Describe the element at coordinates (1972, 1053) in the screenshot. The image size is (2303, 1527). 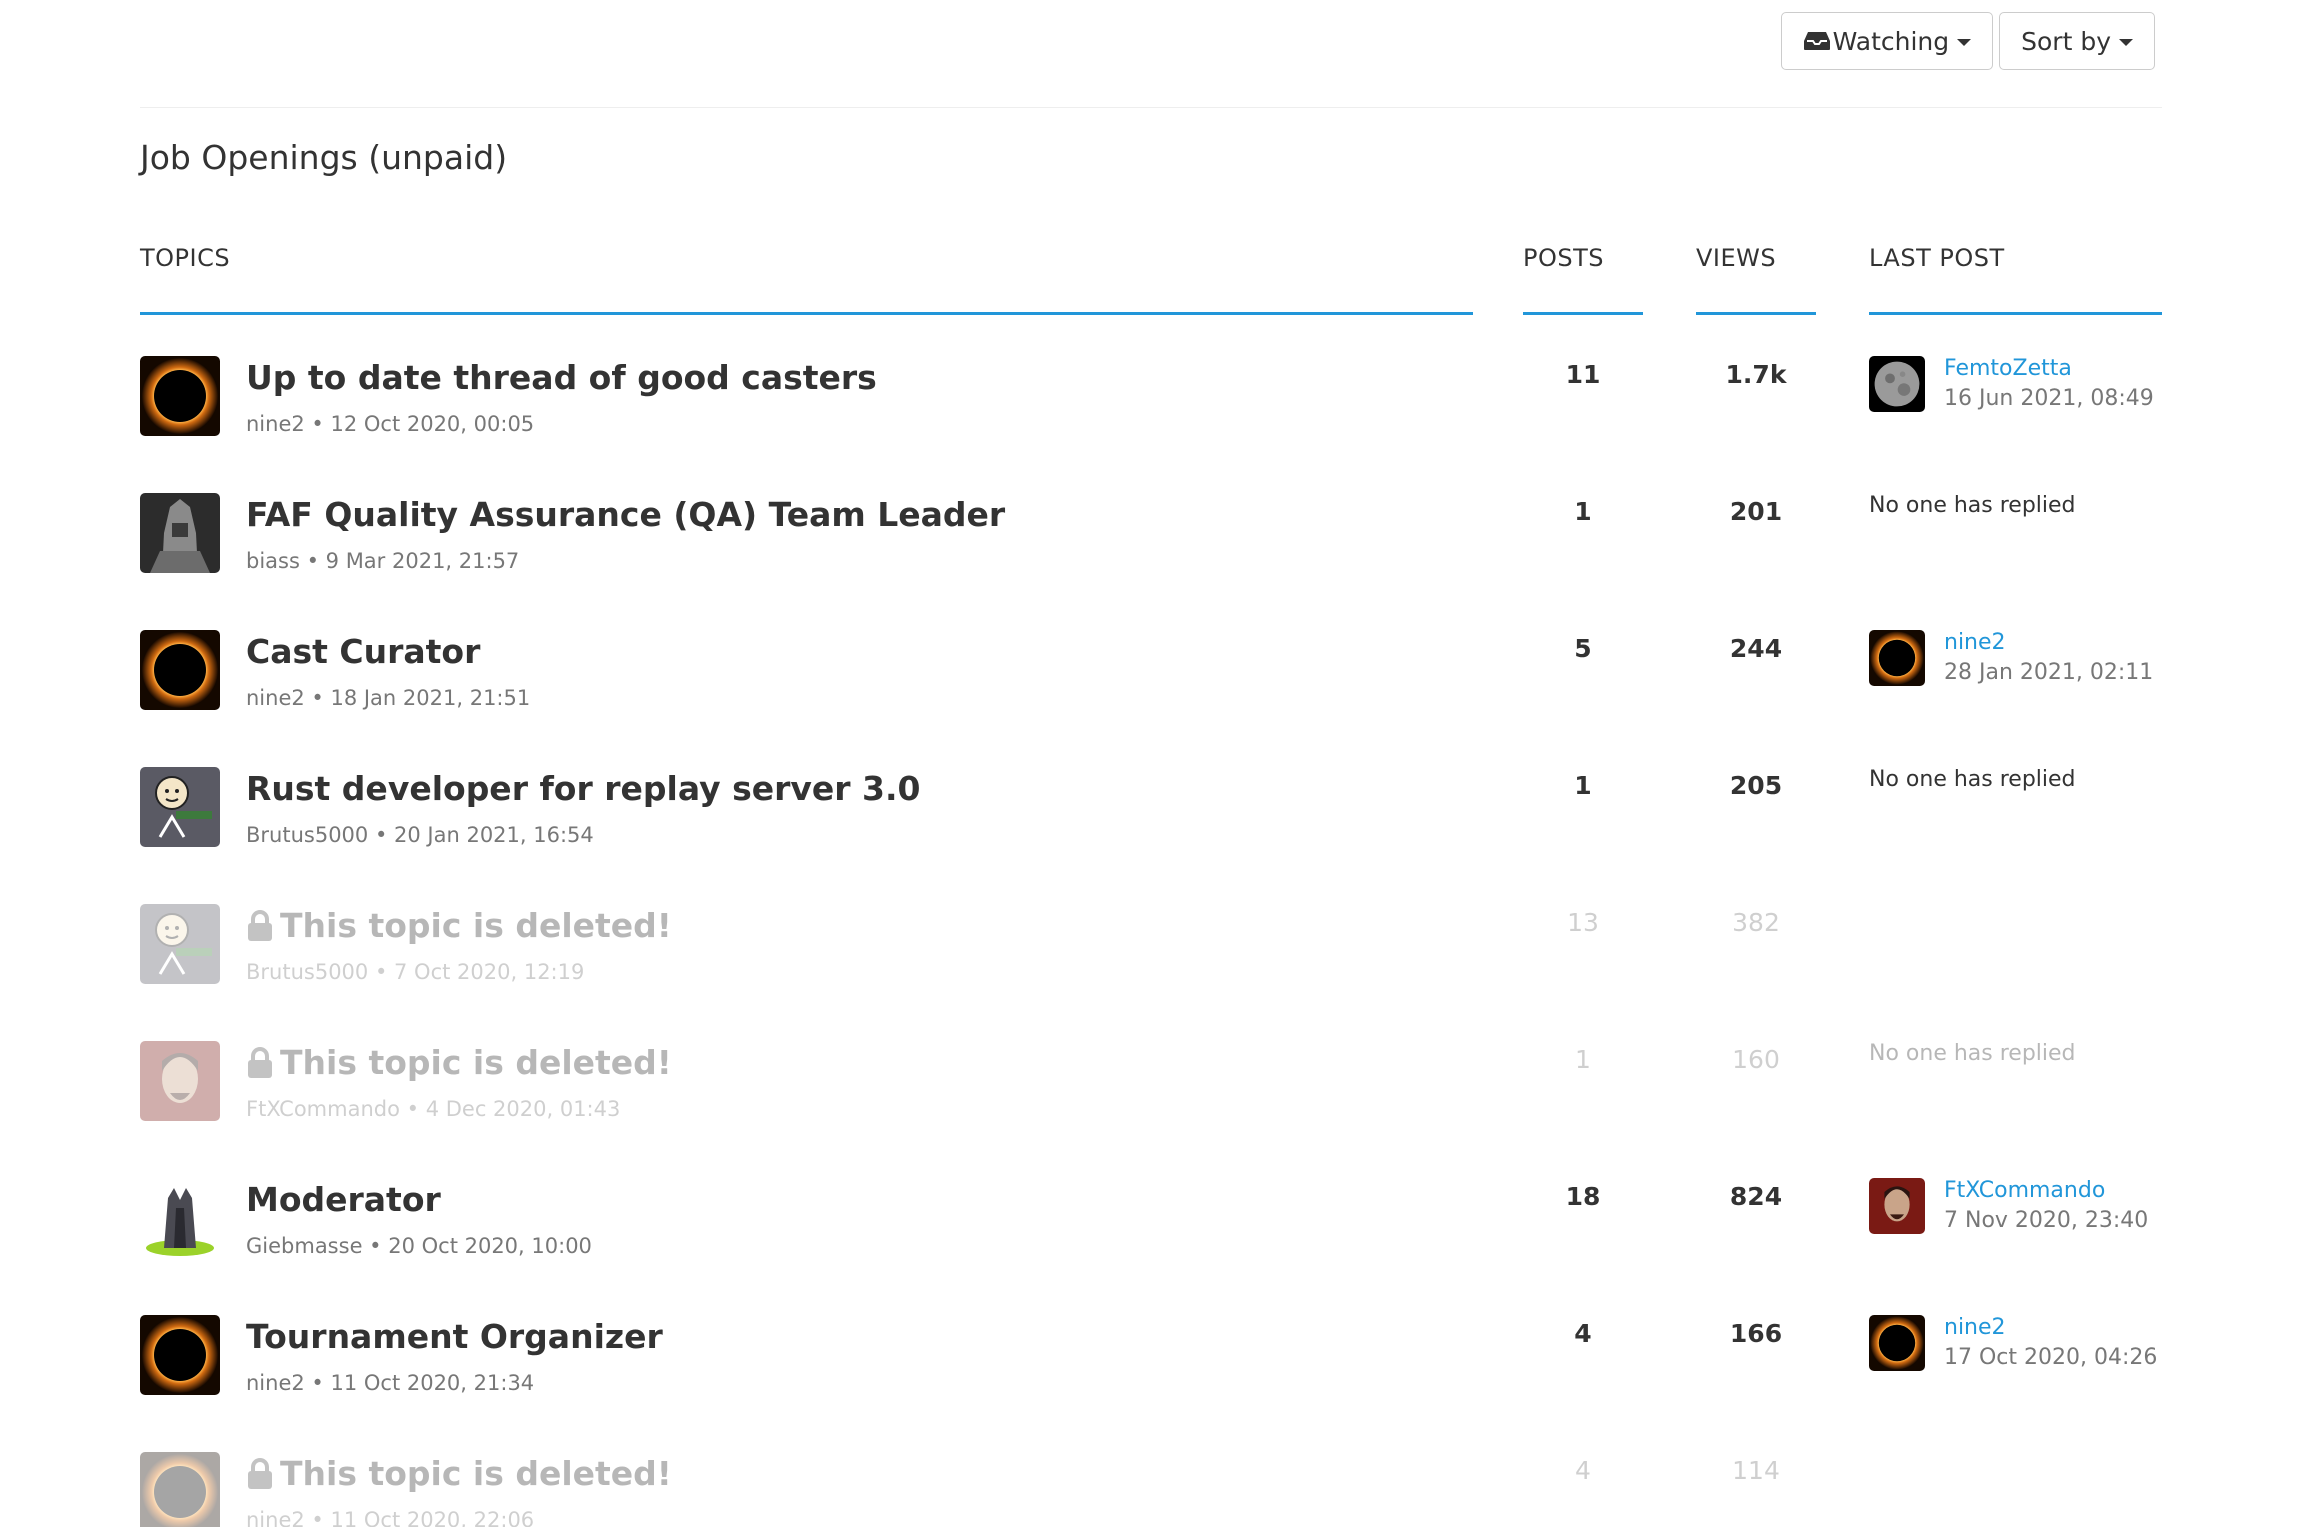
I see `no-reply-text: No one has replied` at that location.